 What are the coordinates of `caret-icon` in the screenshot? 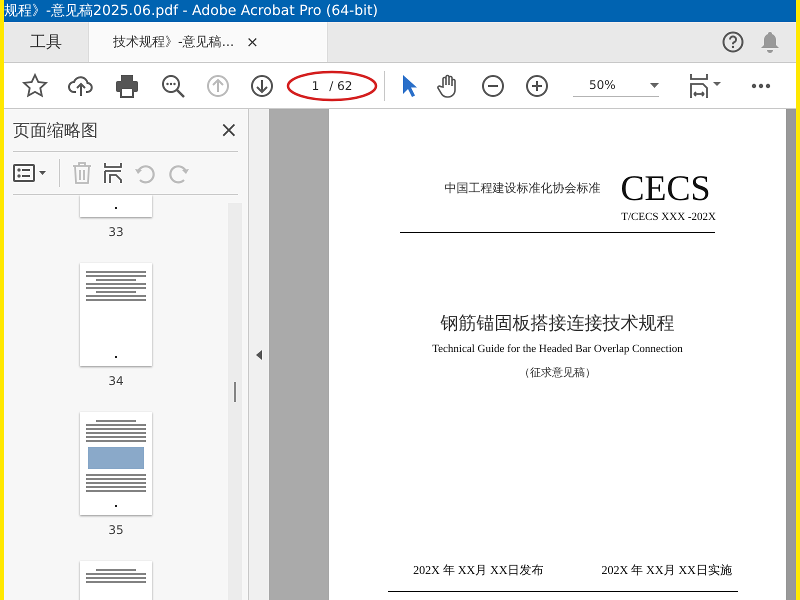 It's located at (654, 85).